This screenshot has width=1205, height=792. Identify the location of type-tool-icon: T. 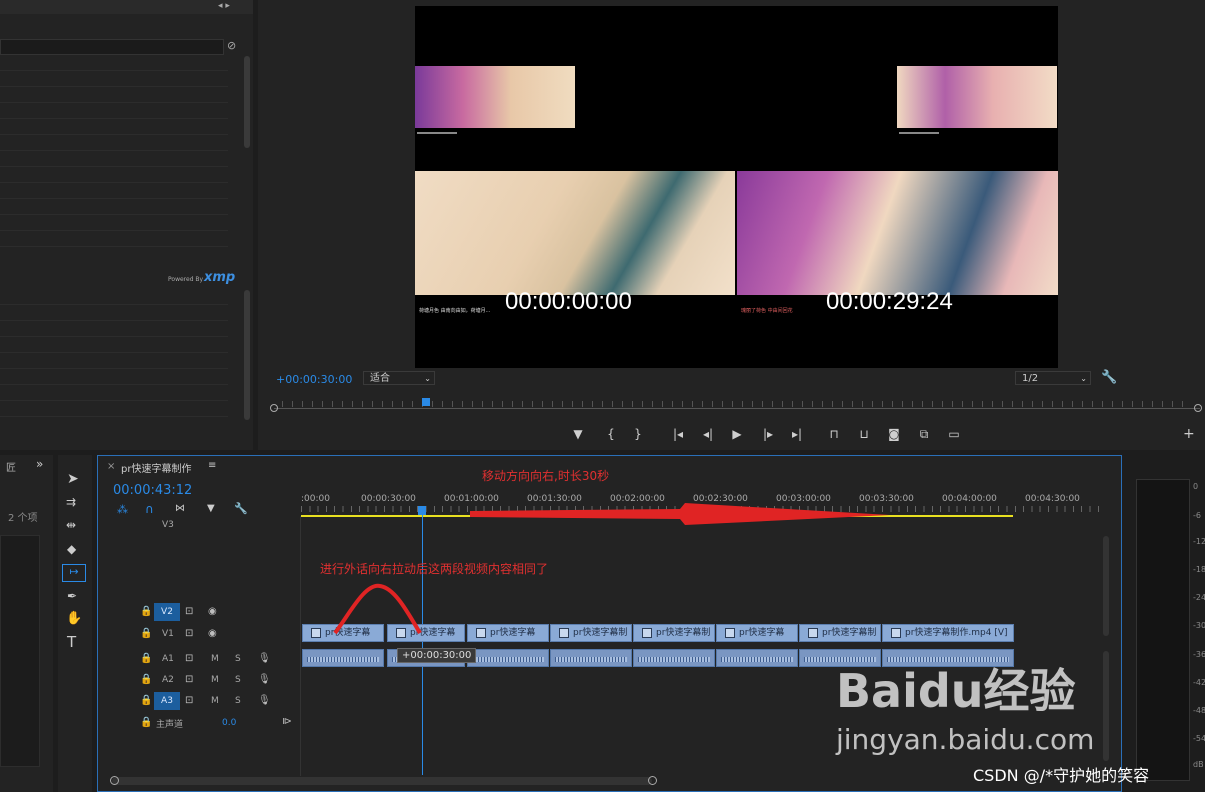
(71, 642).